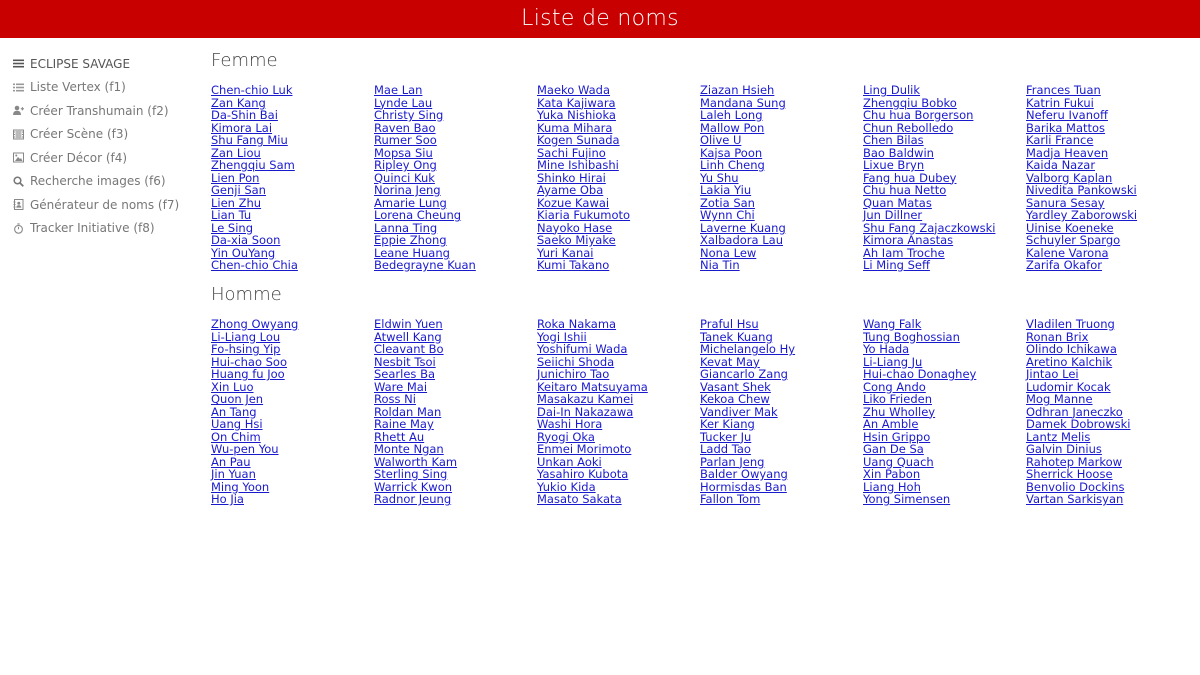 This screenshot has width=1200, height=675. I want to click on name-link: Fo-hsing Yip, so click(292, 349).